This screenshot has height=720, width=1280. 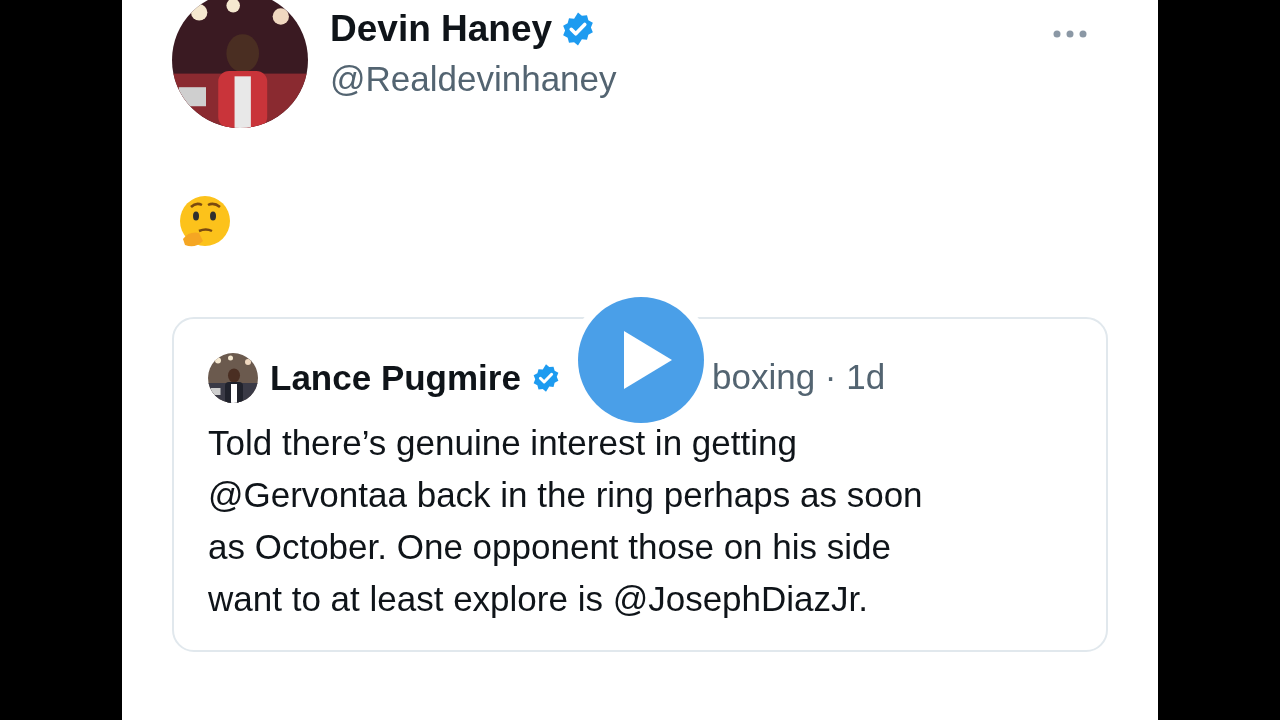 I want to click on quoted-tweet-text: @Gervontaa back in the ring perhaps as soon, so click(x=566, y=494).